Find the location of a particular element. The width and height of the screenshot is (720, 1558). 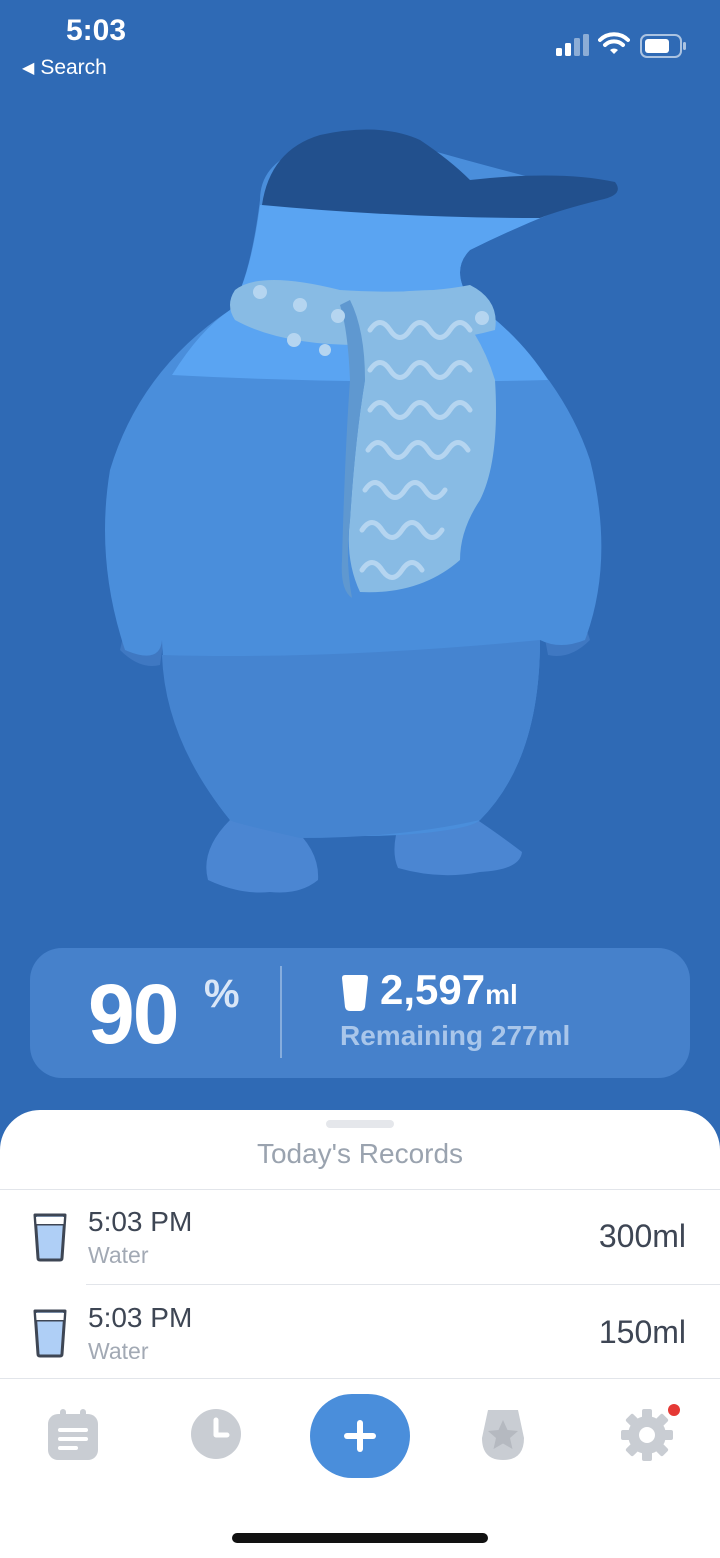

tab-bar is located at coordinates (360, 1435).